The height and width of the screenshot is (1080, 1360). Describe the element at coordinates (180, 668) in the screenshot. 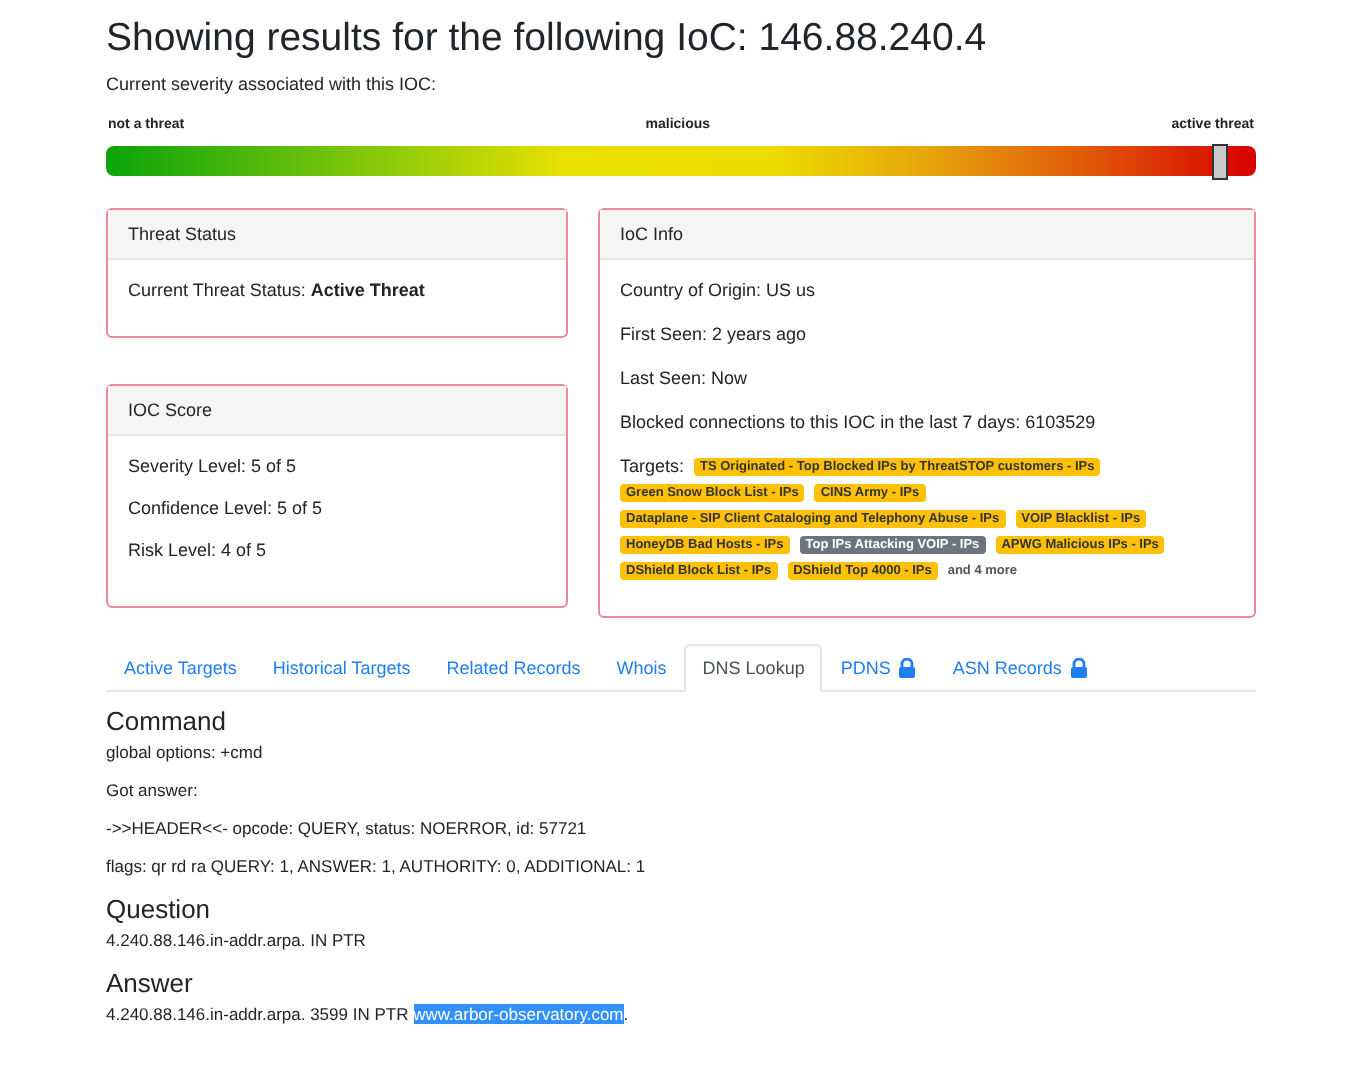

I see `tab: Active Targets` at that location.